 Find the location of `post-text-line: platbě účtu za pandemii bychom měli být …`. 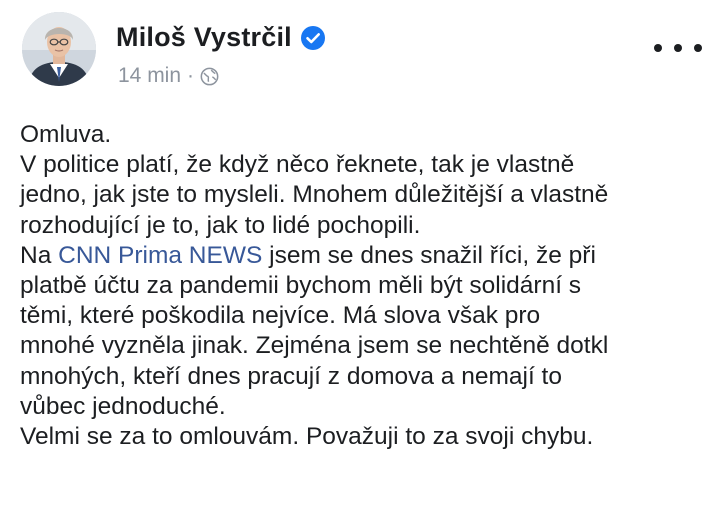

post-text-line: platbě účtu za pandemii bychom měli být … is located at coordinates (301, 285).